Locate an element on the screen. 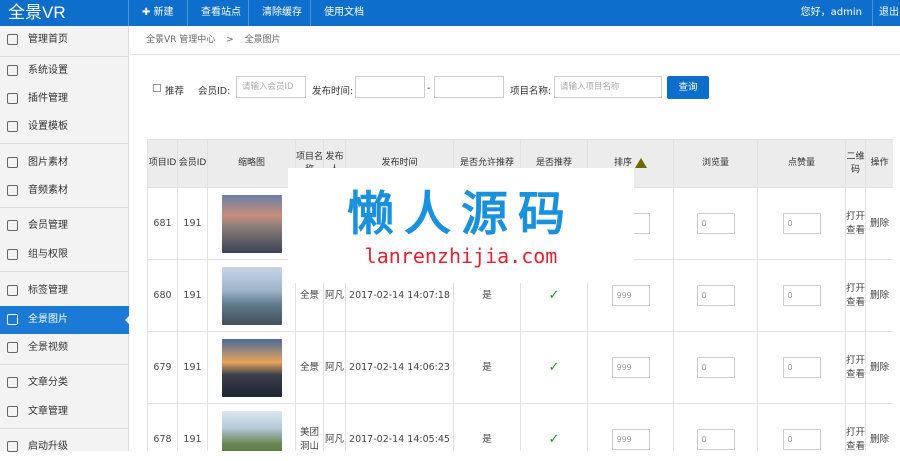  sidebar-item-groups: 组与权限 is located at coordinates (64, 255).